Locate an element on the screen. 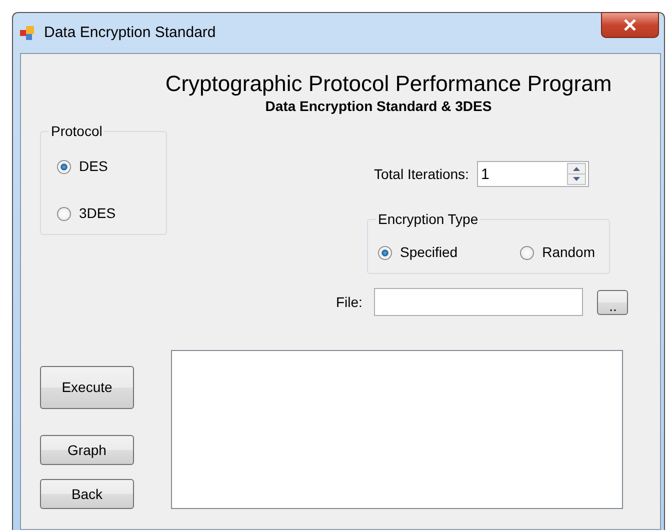  close-button is located at coordinates (630, 25).